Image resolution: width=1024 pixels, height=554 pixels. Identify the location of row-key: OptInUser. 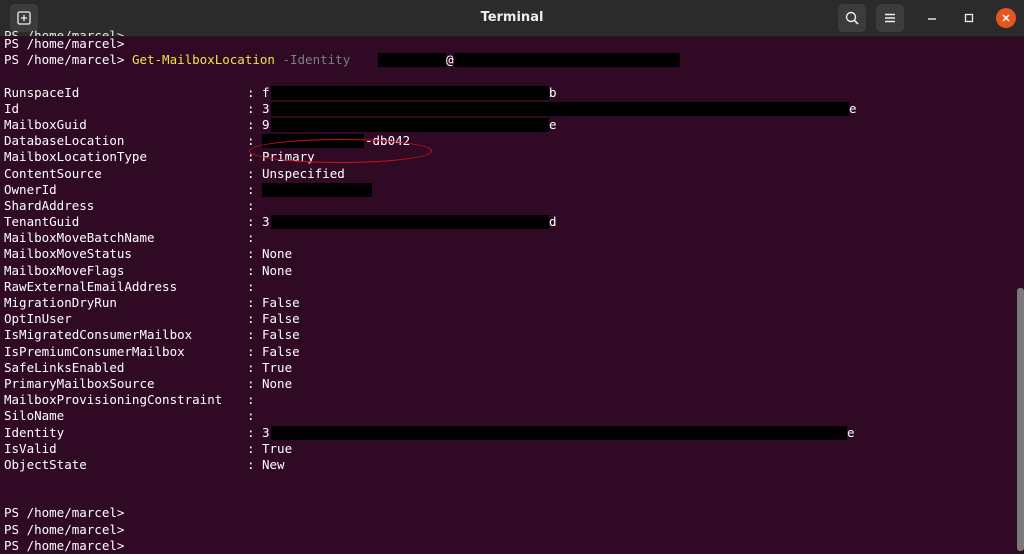
(38, 319).